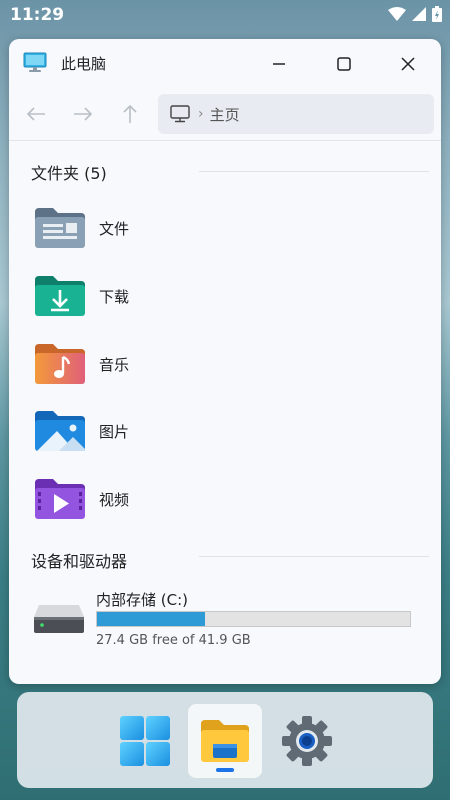  I want to click on arrow-right-icon, so click(83, 114).